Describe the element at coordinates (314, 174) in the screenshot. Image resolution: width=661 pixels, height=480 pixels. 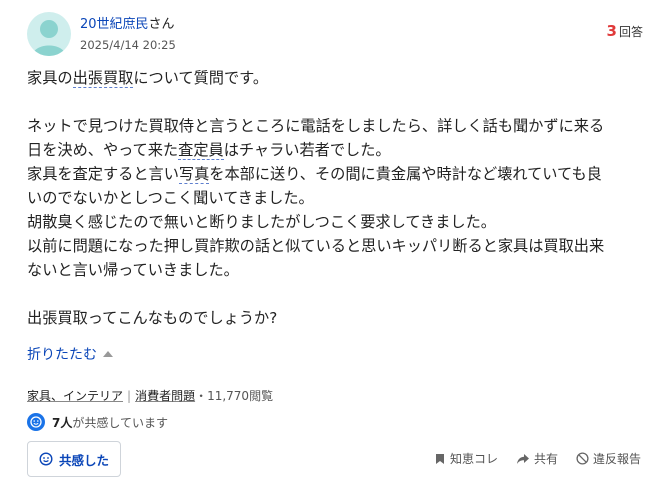
I see `question-line: 家具を査定すると言い写真を本部に送り、その間に貴金属や時計など壊れていても良` at that location.